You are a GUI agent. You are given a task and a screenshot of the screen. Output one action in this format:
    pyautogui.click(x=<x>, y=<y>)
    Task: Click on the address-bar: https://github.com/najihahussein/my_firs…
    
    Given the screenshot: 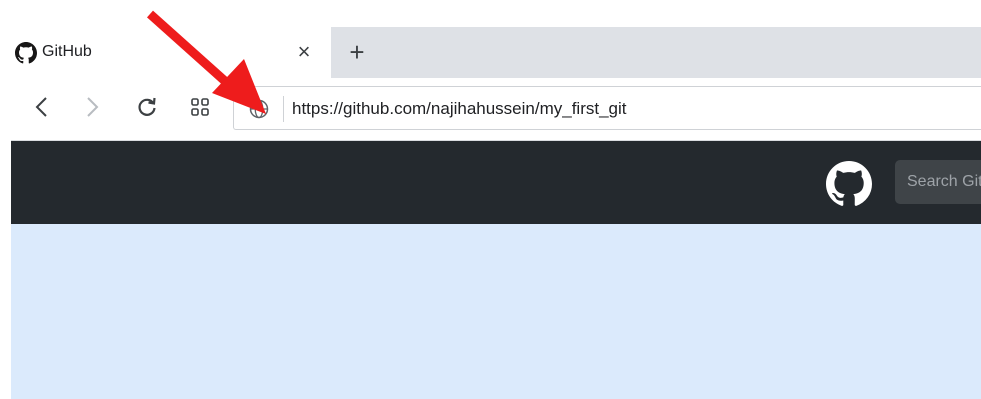 What is the action you would take?
    pyautogui.click(x=607, y=108)
    